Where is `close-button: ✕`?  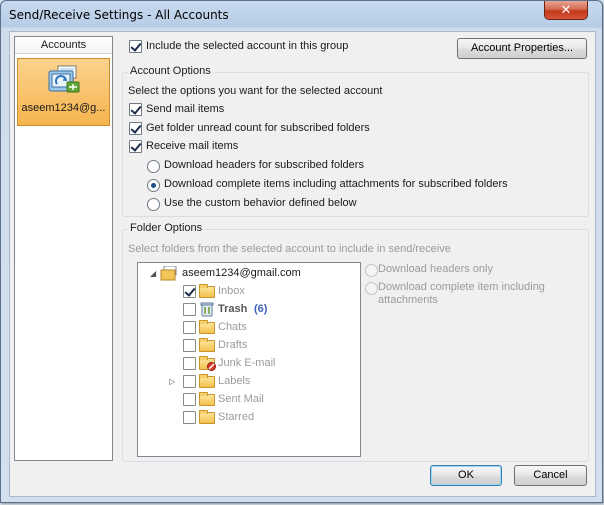 close-button: ✕ is located at coordinates (566, 10).